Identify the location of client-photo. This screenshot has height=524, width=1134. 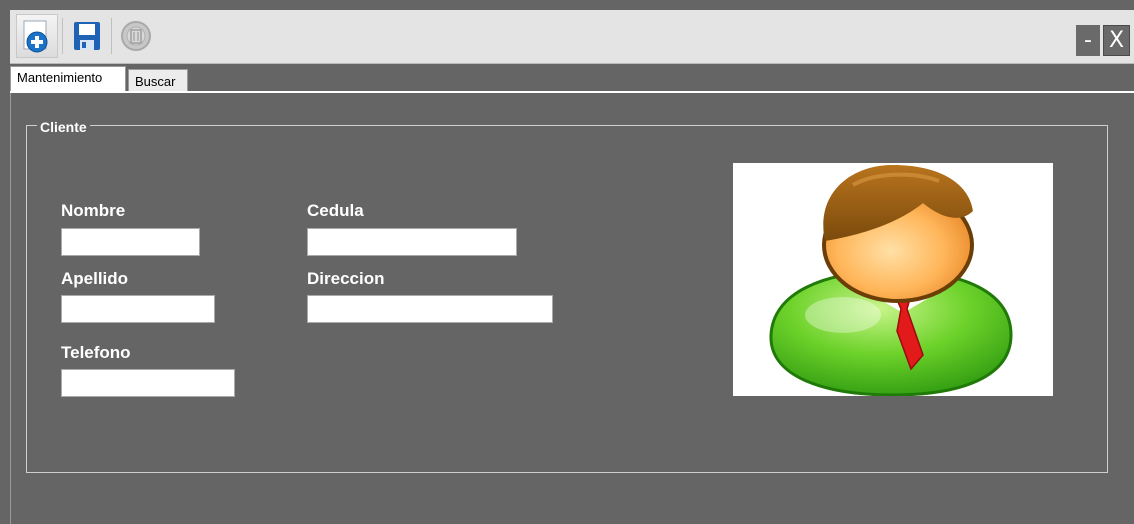
(893, 280).